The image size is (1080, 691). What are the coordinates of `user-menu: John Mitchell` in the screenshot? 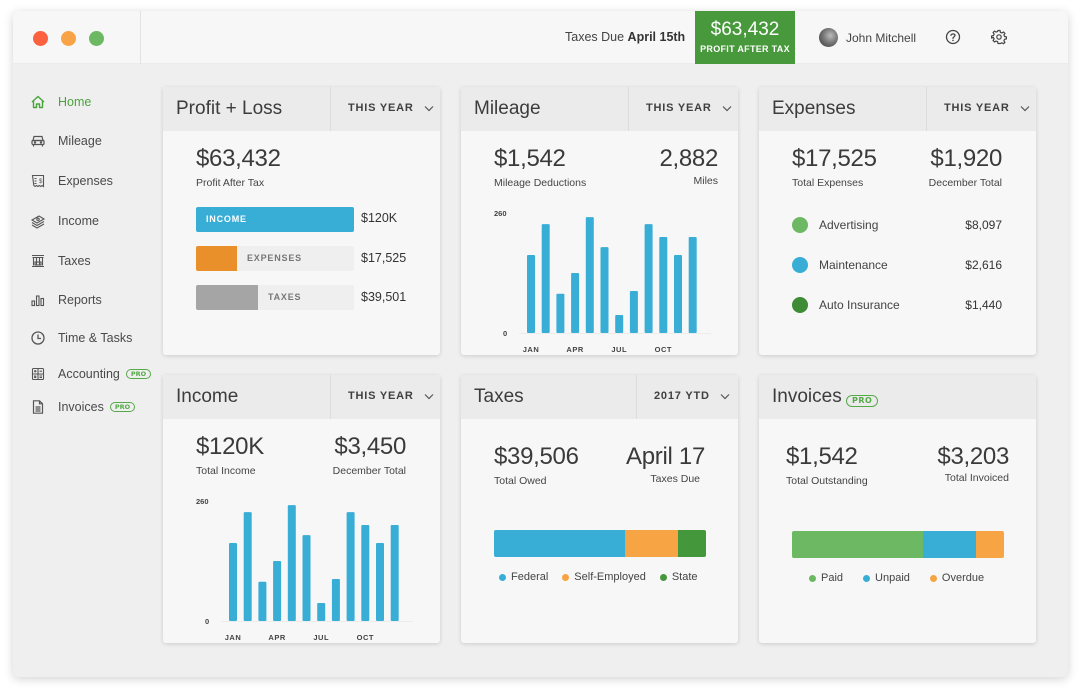 It's located at (867, 37).